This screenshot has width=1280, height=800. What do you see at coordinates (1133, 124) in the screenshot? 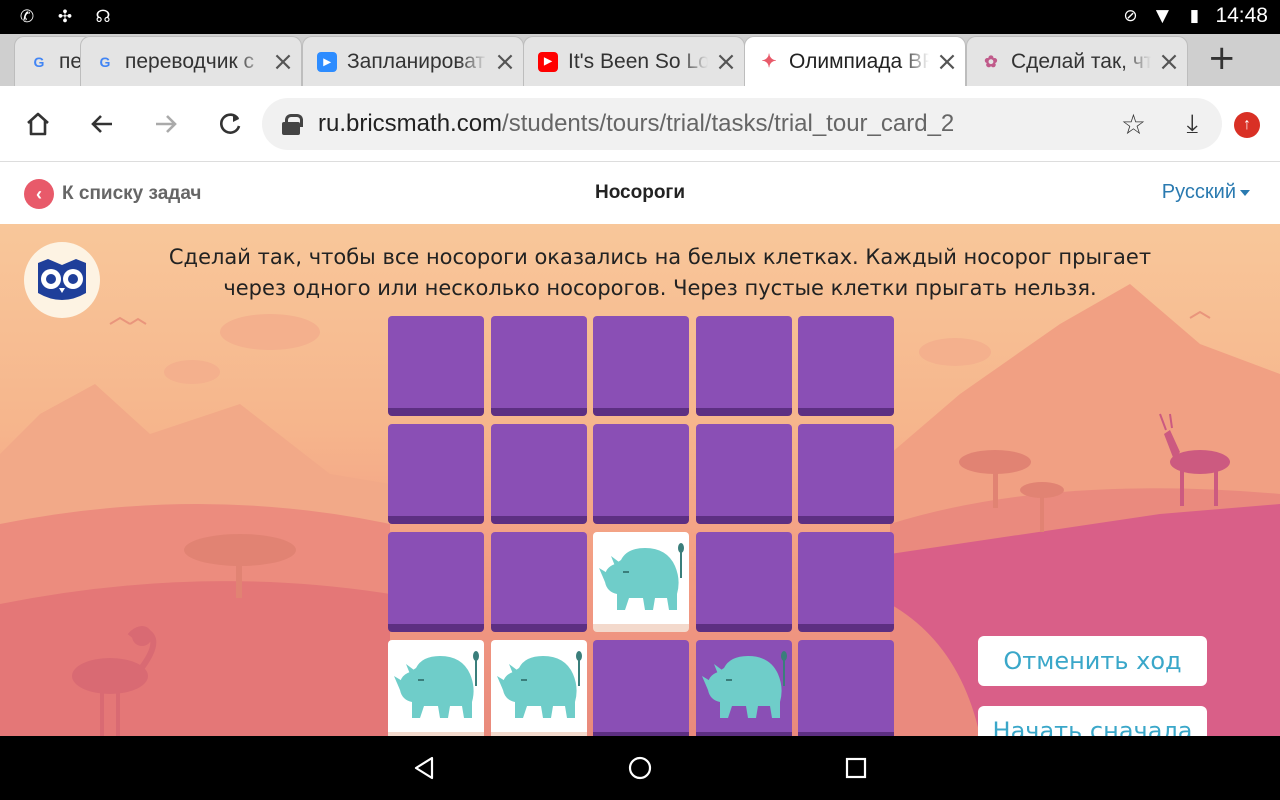
I see `bookmark-star-icon: ☆` at bounding box center [1133, 124].